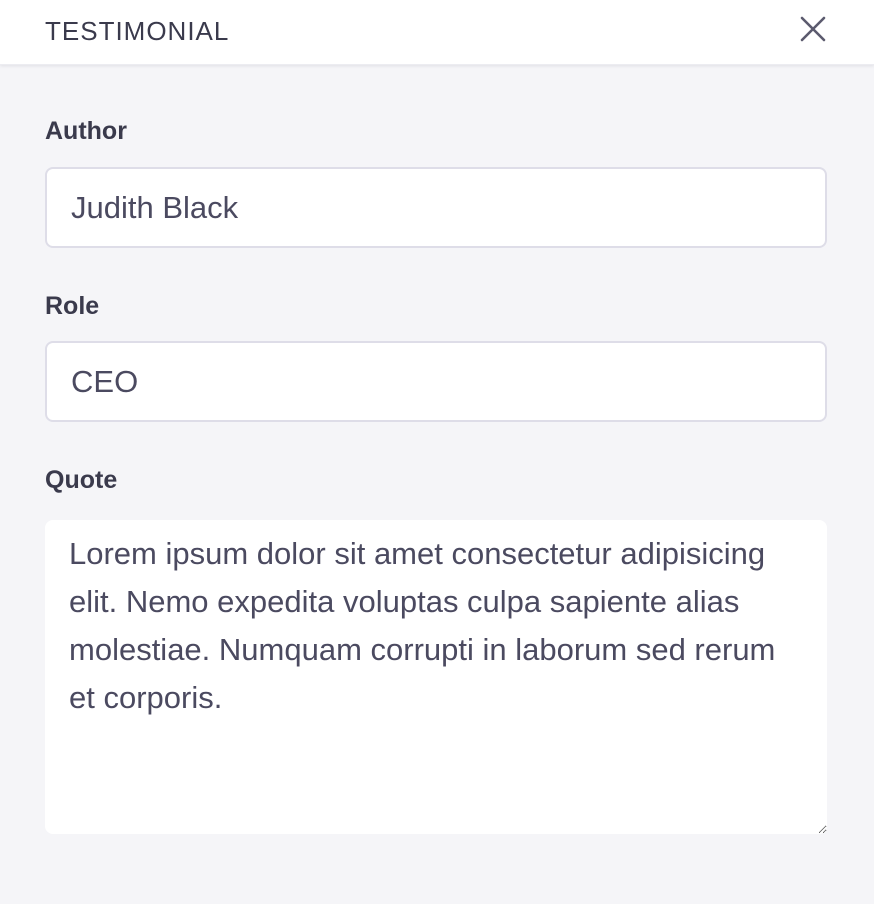 This screenshot has width=874, height=904. I want to click on role-label: Role, so click(72, 306).